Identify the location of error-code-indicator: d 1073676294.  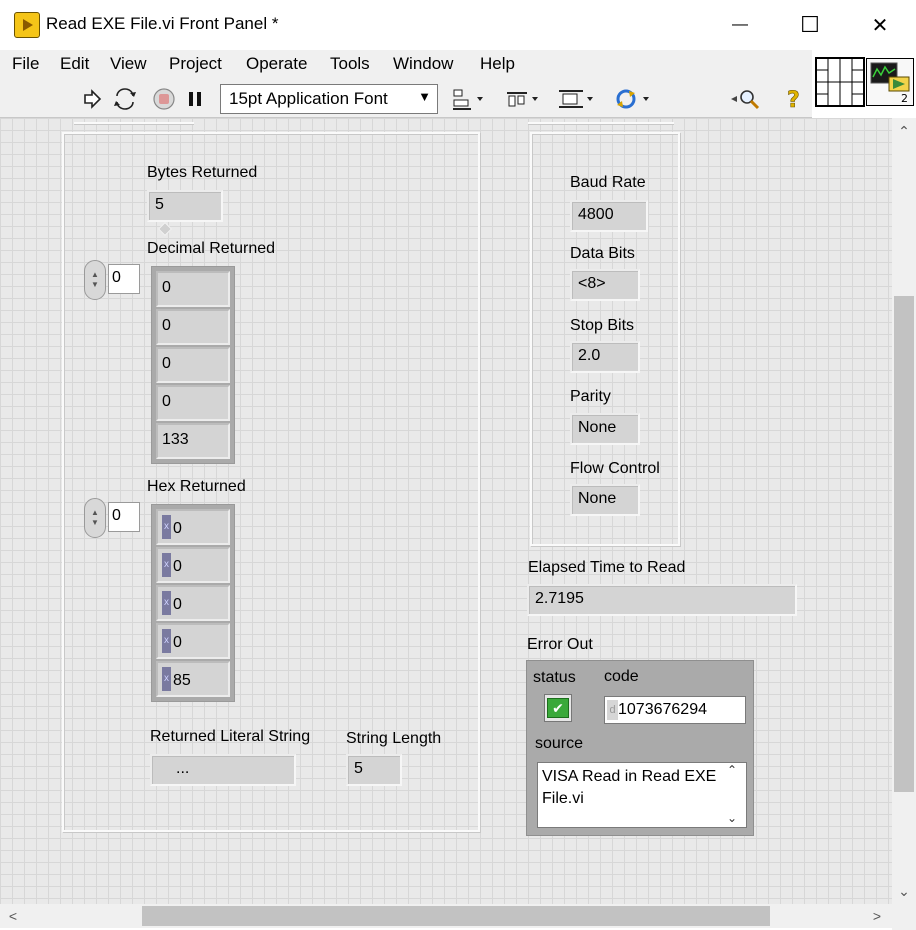
(675, 710).